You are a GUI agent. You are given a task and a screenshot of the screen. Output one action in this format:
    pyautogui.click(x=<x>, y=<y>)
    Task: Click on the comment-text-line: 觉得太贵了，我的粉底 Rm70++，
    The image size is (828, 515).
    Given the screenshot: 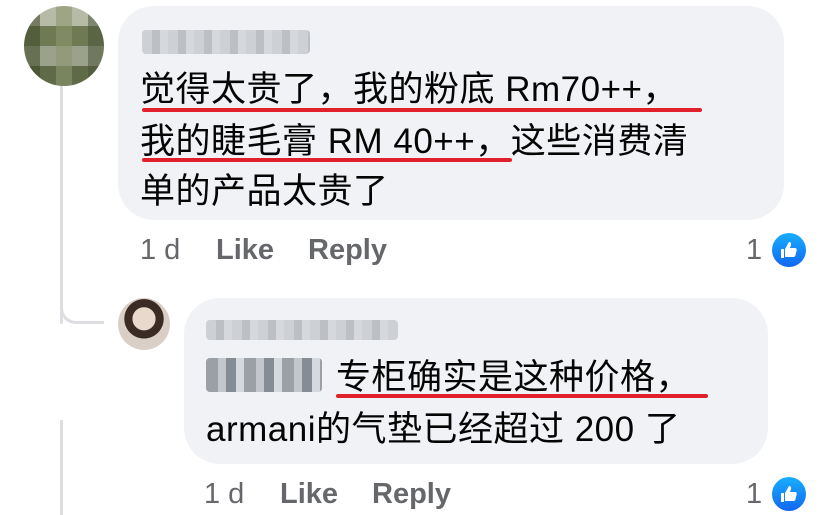 What is the action you would take?
    pyautogui.click(x=409, y=89)
    